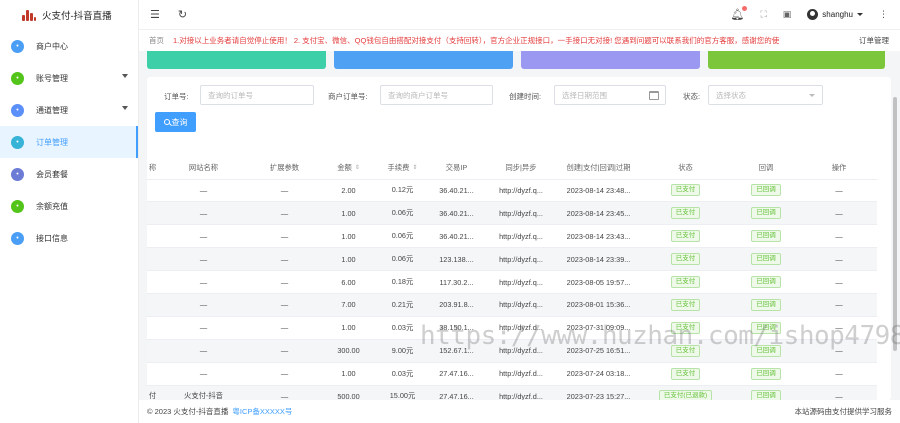  Describe the element at coordinates (402, 351) in the screenshot. I see `cell-fee: 9.00元` at that location.